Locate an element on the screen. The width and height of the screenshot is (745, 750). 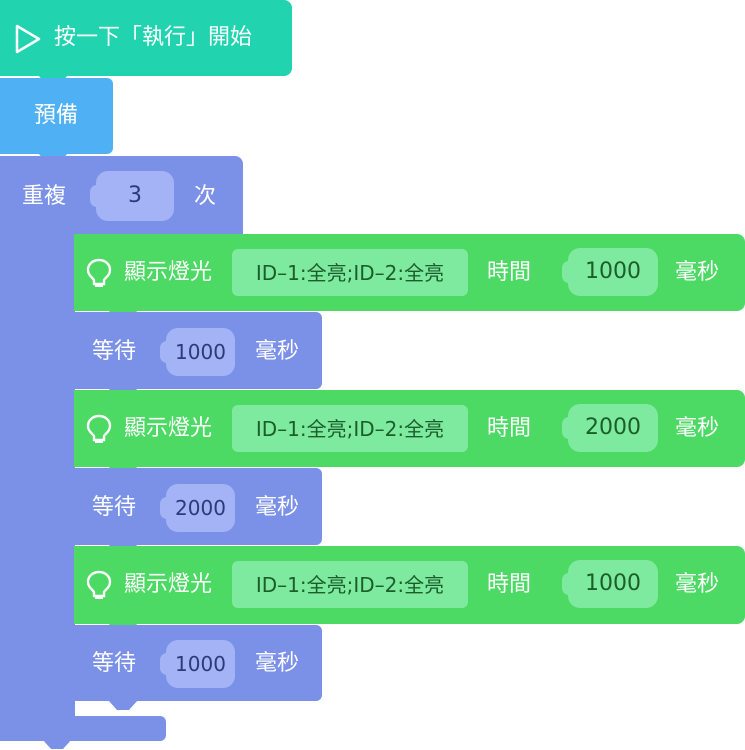
duration-value: 2000 is located at coordinates (613, 427).